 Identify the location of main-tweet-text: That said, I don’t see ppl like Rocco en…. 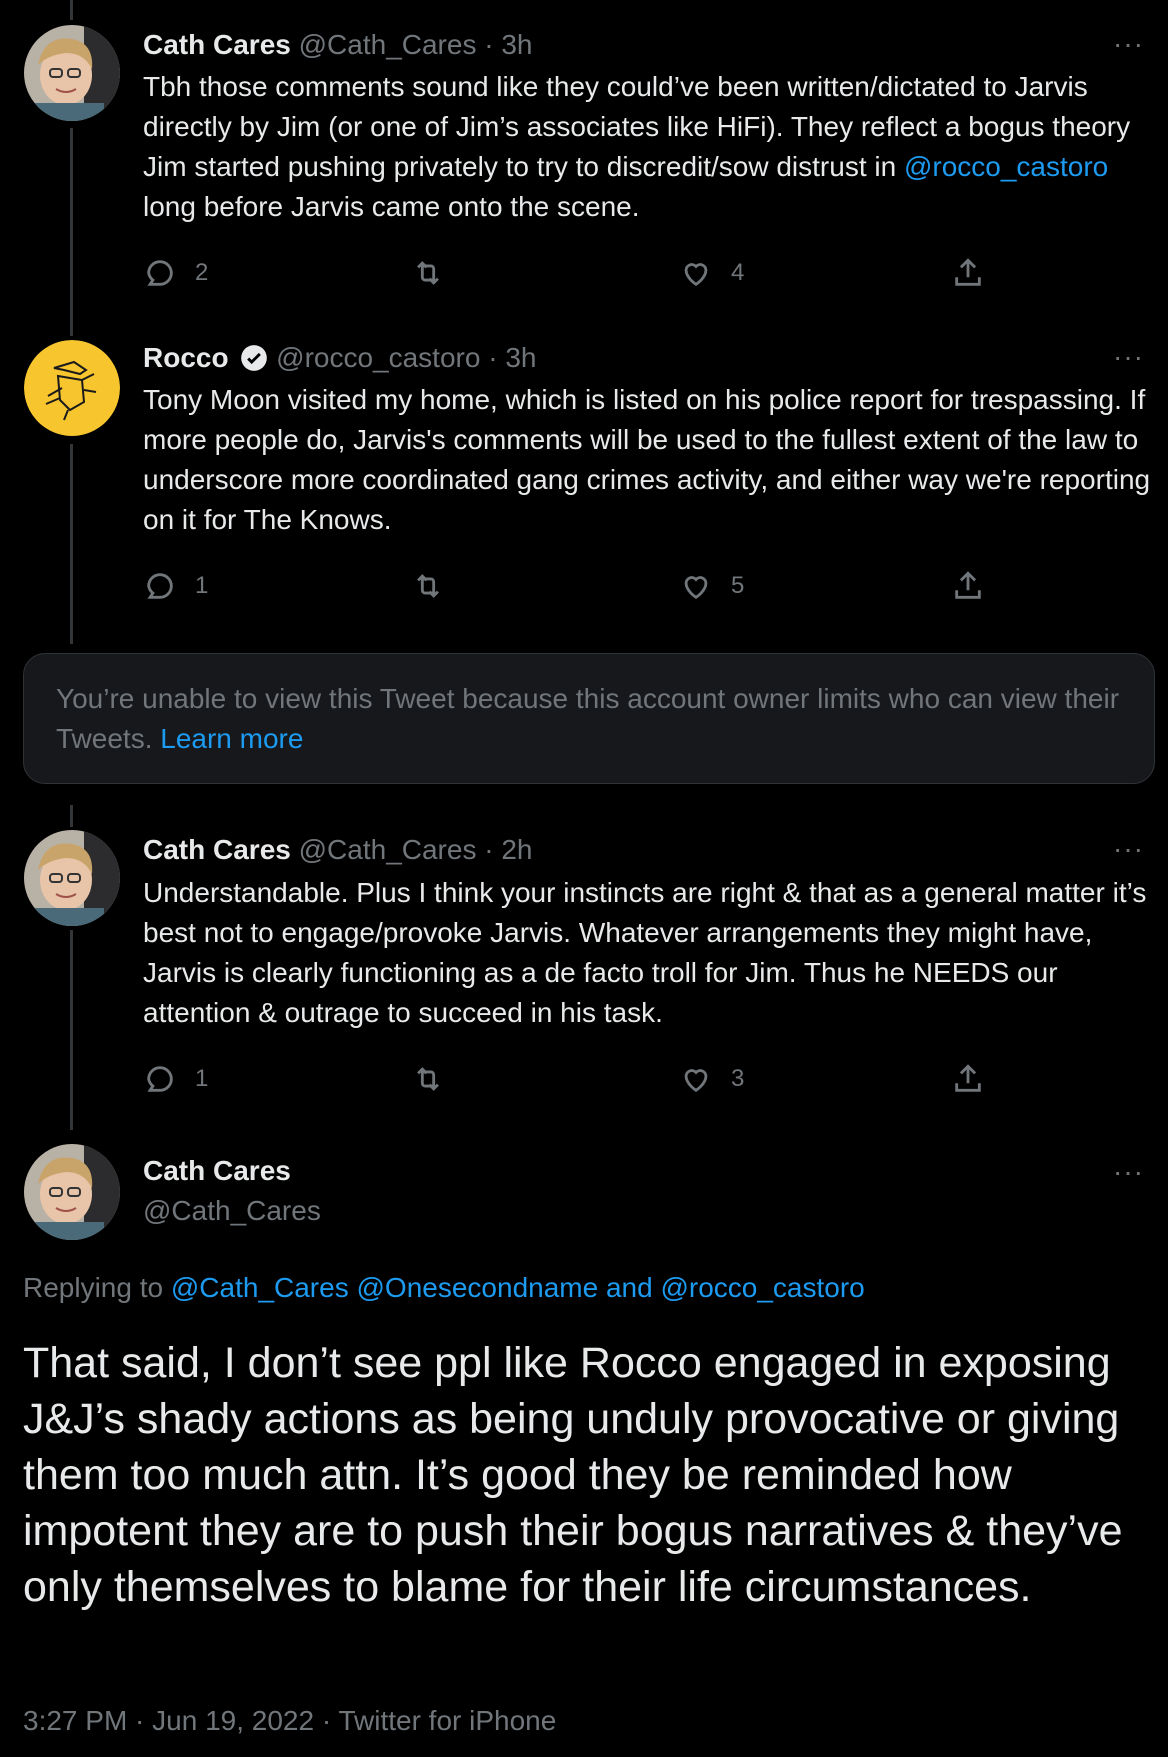
(573, 1475).